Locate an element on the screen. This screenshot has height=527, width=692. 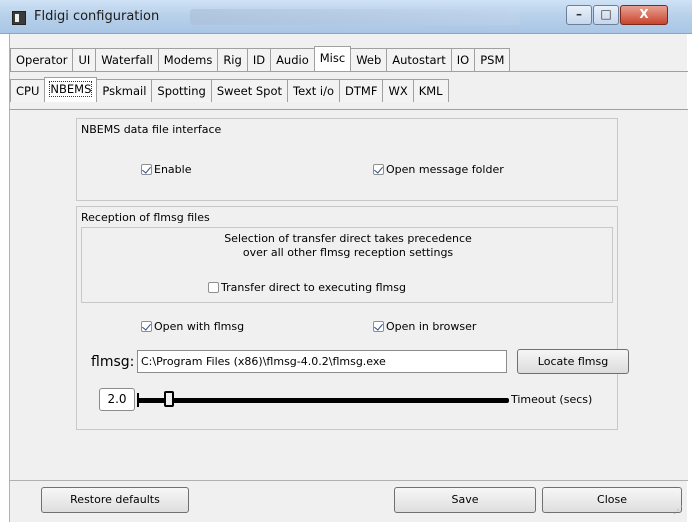
subtab-label: Spotting is located at coordinates (181, 91).